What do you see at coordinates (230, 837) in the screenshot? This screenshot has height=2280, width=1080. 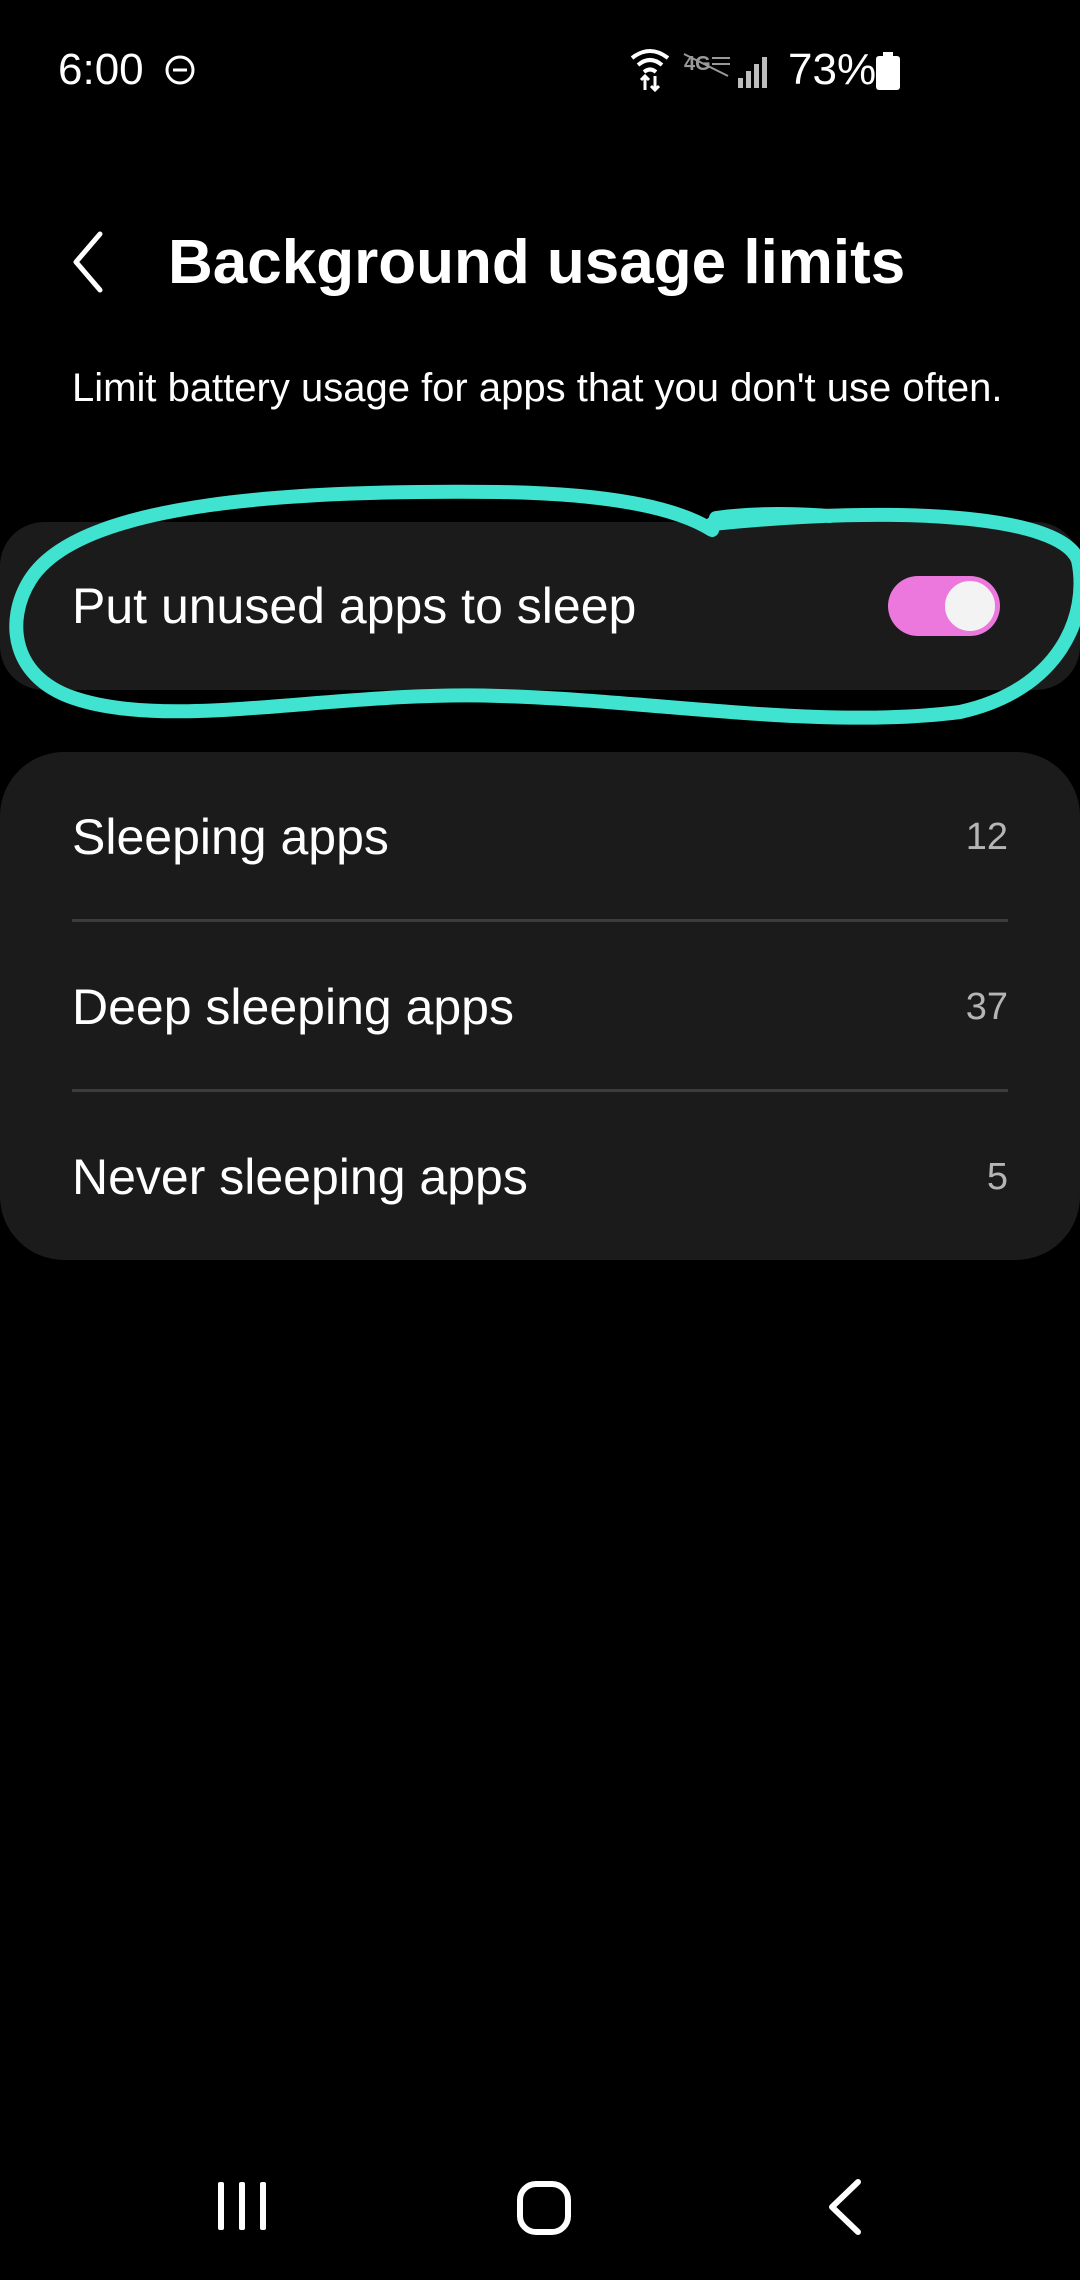 I see `list-item-label: Sleeping apps` at bounding box center [230, 837].